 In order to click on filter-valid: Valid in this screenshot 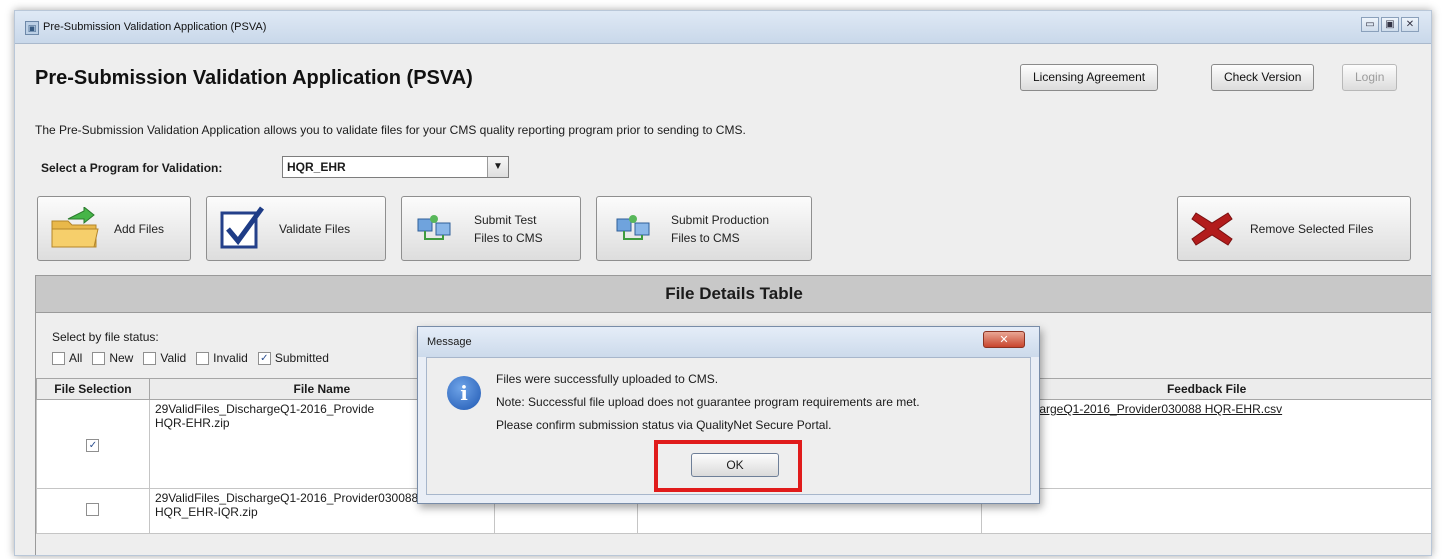, I will do `click(164, 358)`.